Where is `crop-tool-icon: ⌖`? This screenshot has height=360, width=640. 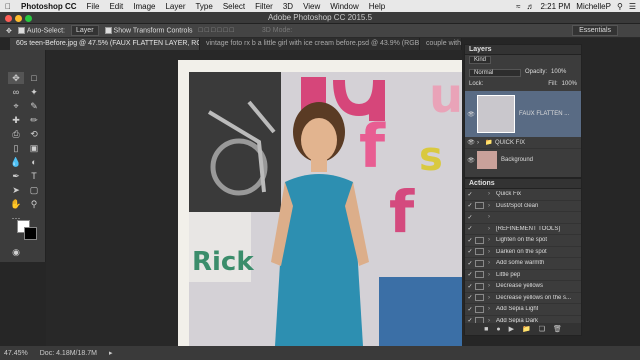 crop-tool-icon: ⌖ is located at coordinates (16, 106).